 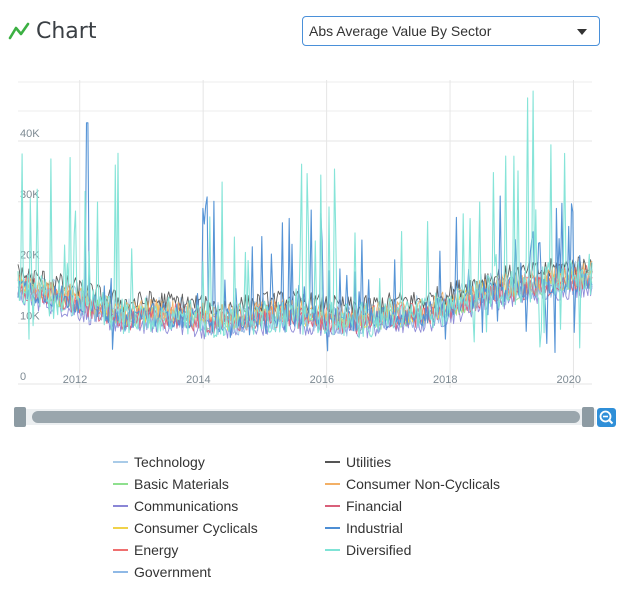 I want to click on legend-label: Diversified, so click(x=379, y=550).